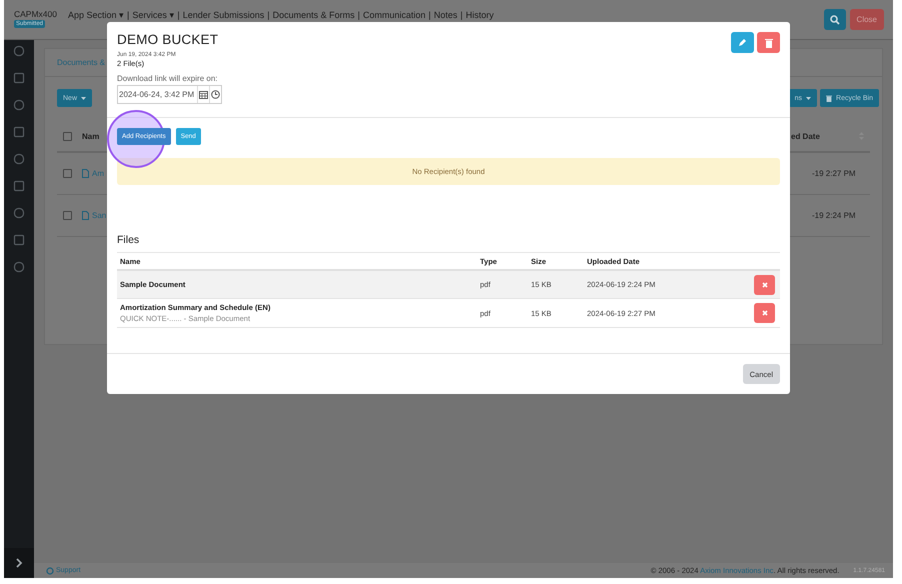 This screenshot has width=902, height=584. I want to click on expiry-label: Download link will expire on:, so click(167, 78).